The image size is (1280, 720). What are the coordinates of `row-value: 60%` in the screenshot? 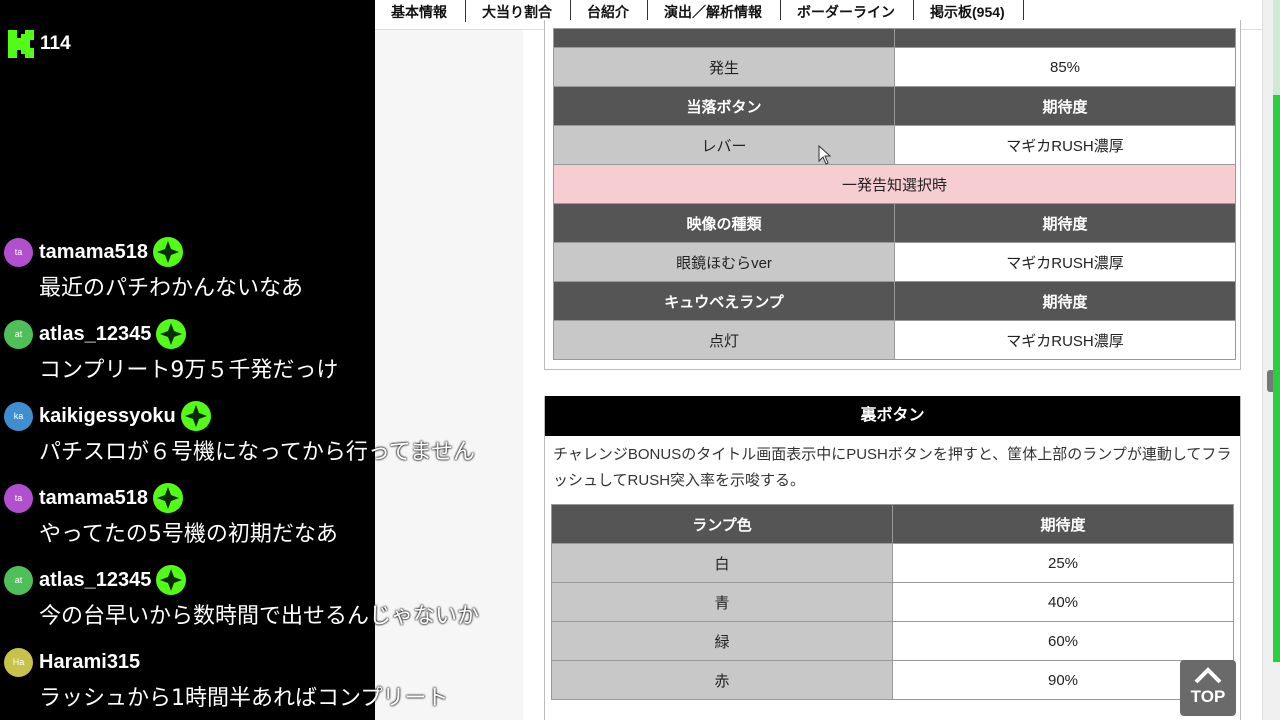 It's located at (1063, 641).